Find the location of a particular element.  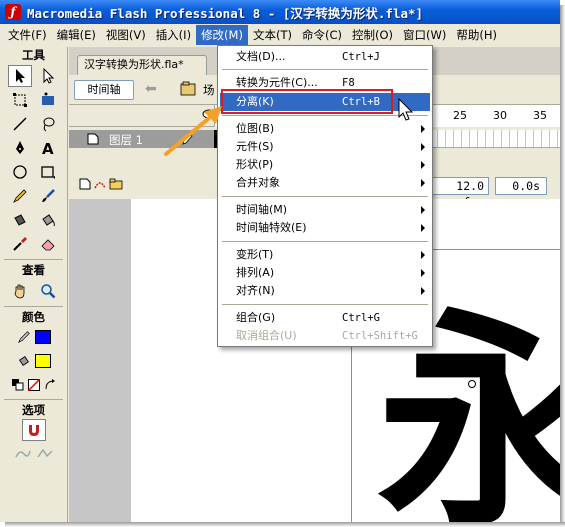

eraser-tool-icon is located at coordinates (48, 244).